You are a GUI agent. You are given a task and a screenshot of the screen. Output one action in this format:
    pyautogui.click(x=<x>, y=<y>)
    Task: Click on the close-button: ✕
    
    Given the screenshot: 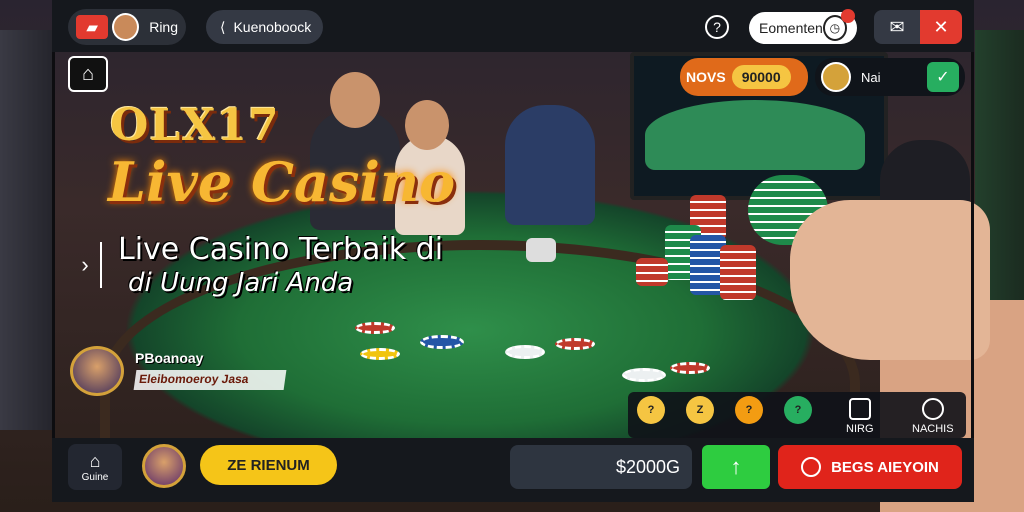 What is the action you would take?
    pyautogui.click(x=941, y=27)
    